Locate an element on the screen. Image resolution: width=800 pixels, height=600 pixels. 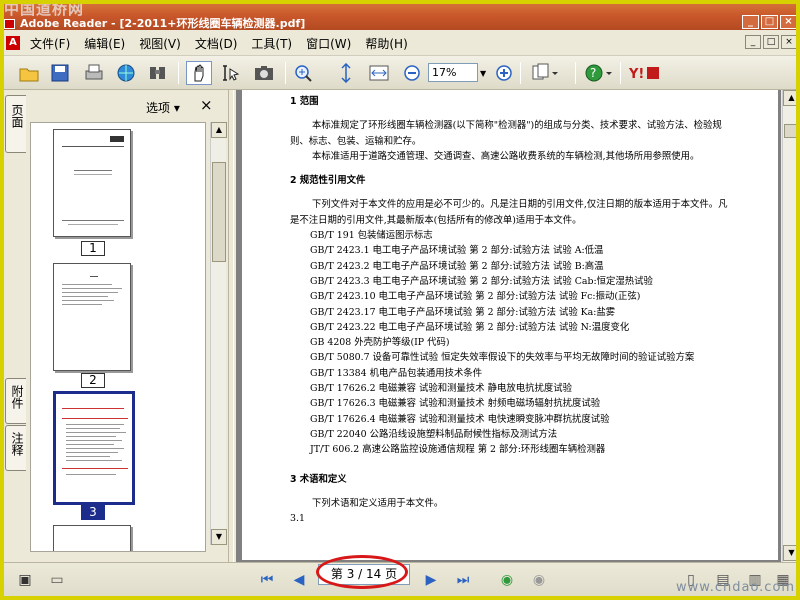
reference-line: GB/T 17626.2 电磁兼容 试验和测量技术 静电放电抗扰度试验 is located at coordinates (441, 389).